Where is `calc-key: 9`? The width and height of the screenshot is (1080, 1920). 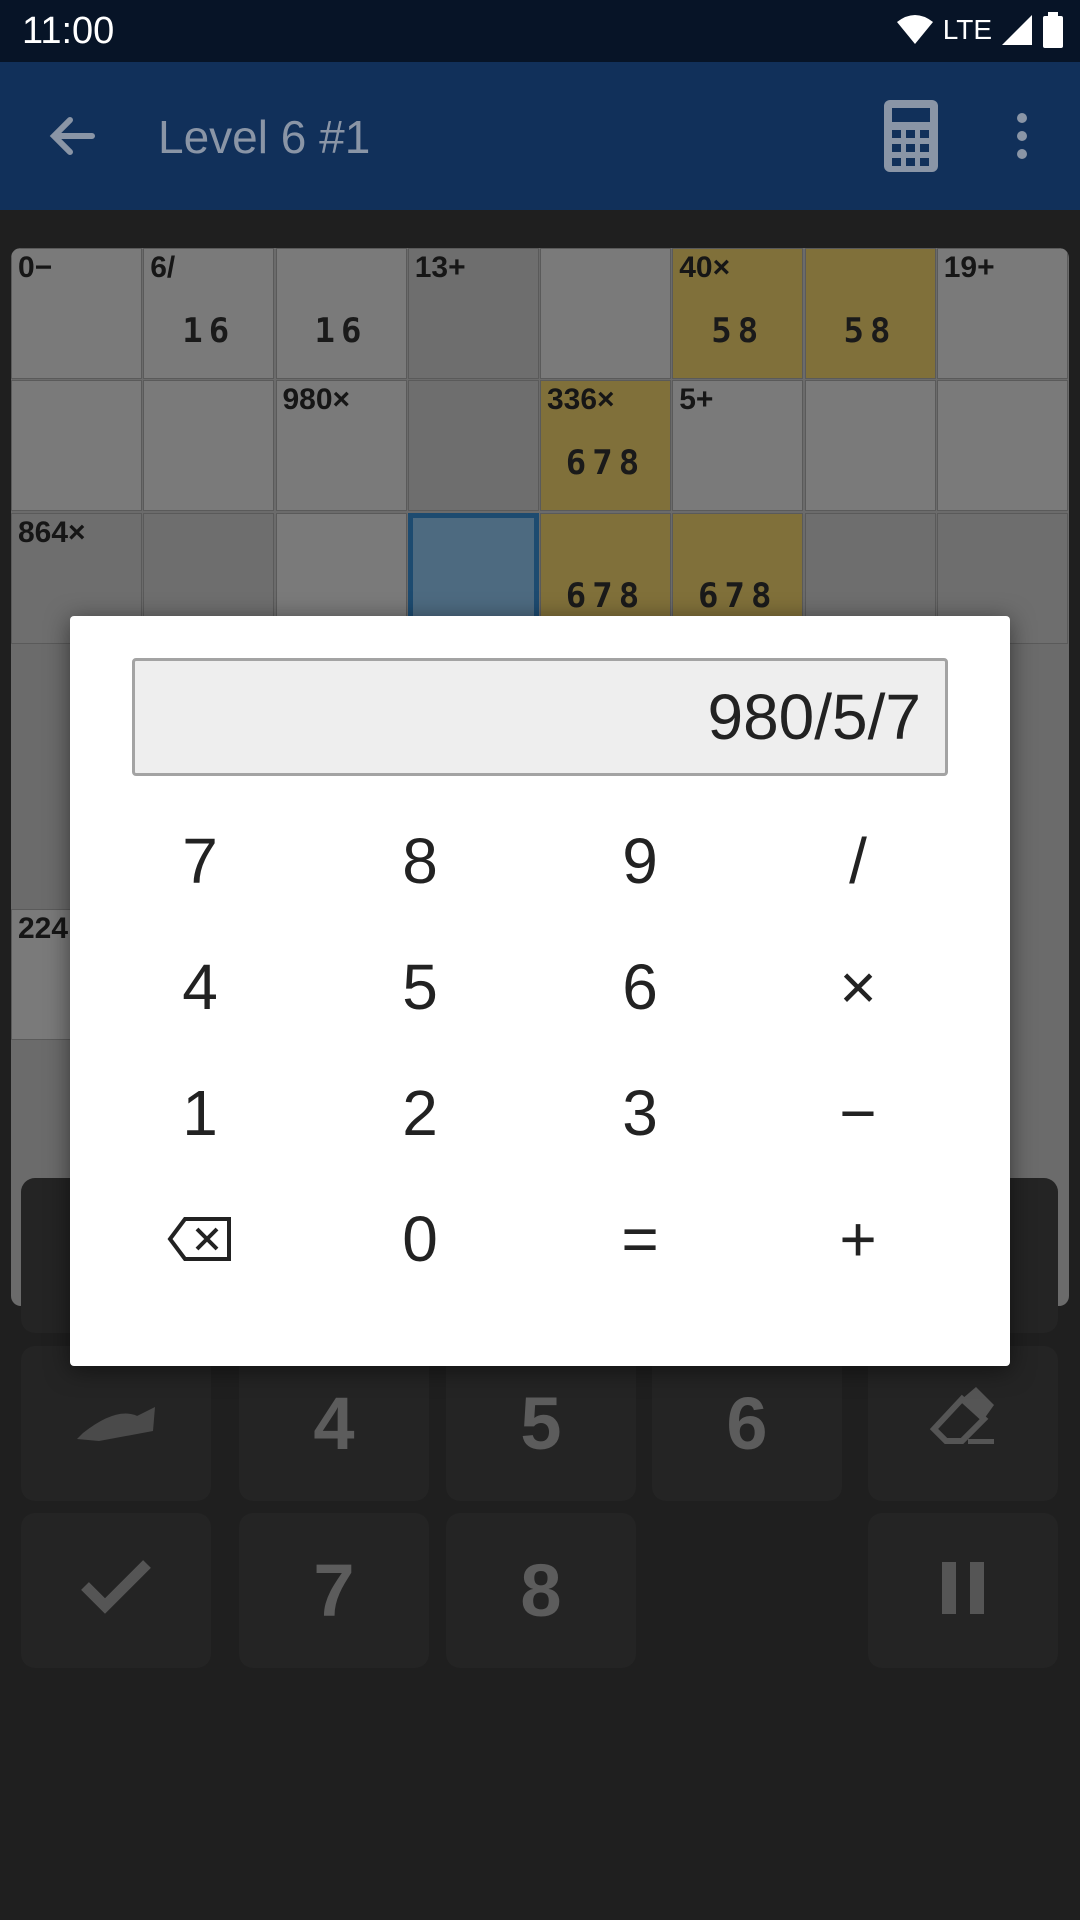
calc-key: 9 is located at coordinates (640, 861).